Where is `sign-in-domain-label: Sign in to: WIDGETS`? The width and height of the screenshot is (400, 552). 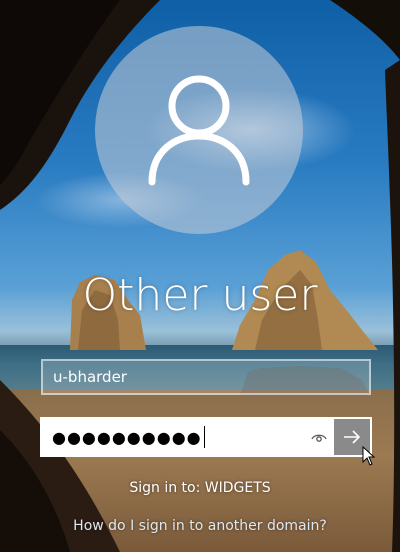 sign-in-domain-label: Sign in to: WIDGETS is located at coordinates (200, 488).